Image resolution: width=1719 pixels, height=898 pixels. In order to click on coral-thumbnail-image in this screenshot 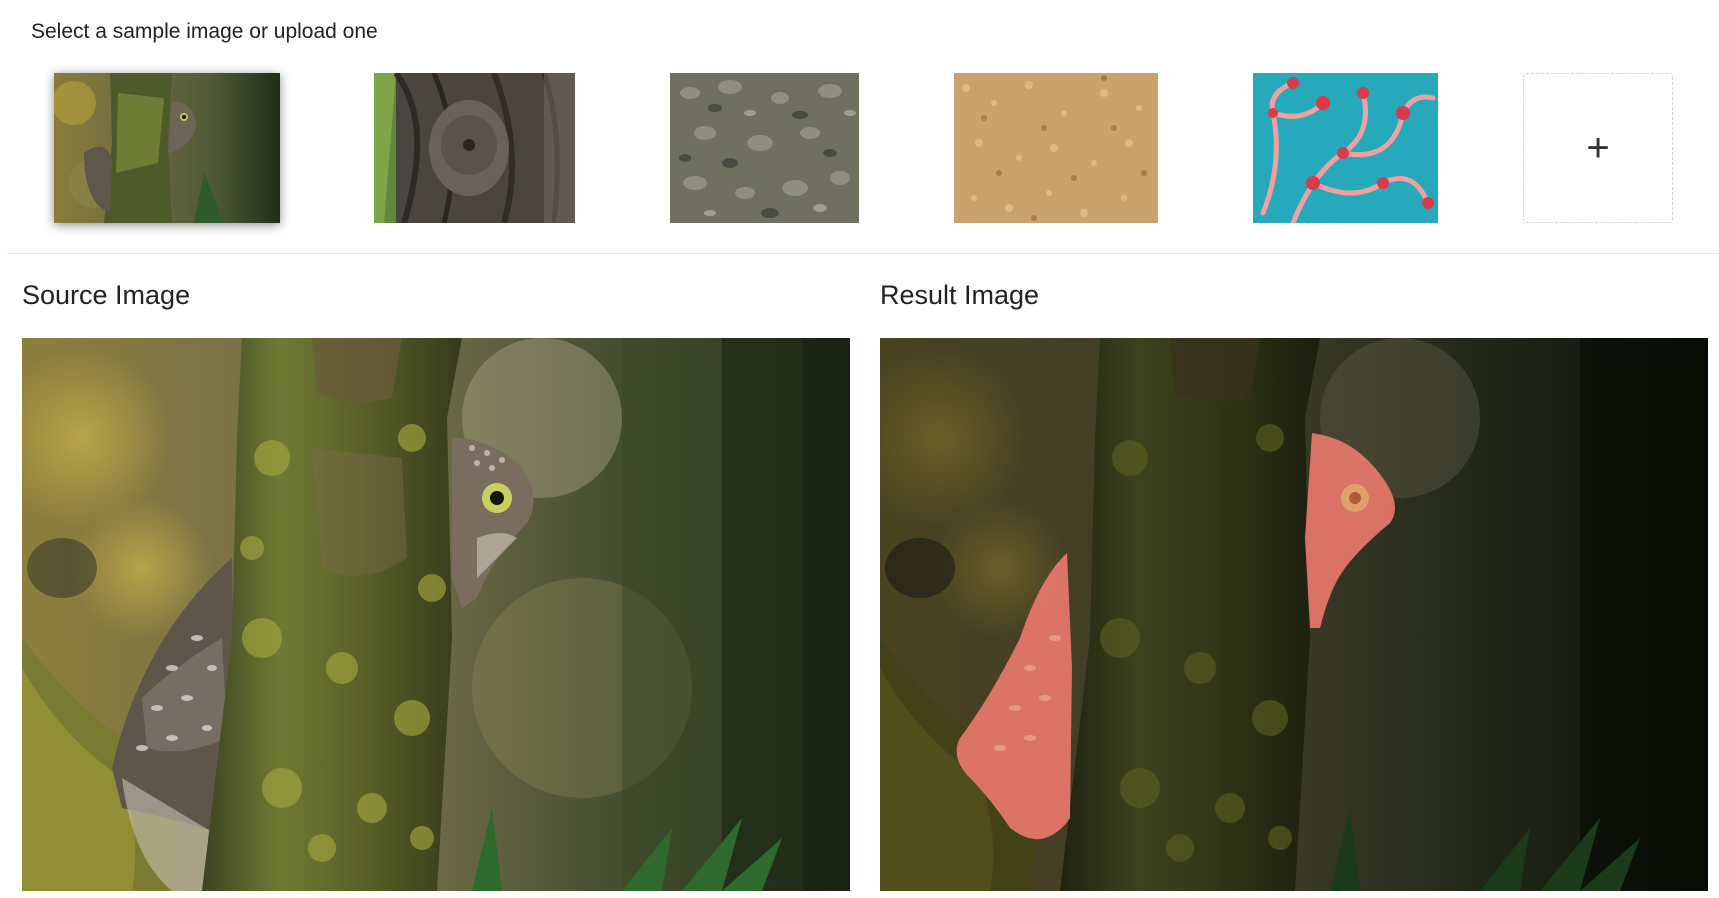, I will do `click(1345, 148)`.